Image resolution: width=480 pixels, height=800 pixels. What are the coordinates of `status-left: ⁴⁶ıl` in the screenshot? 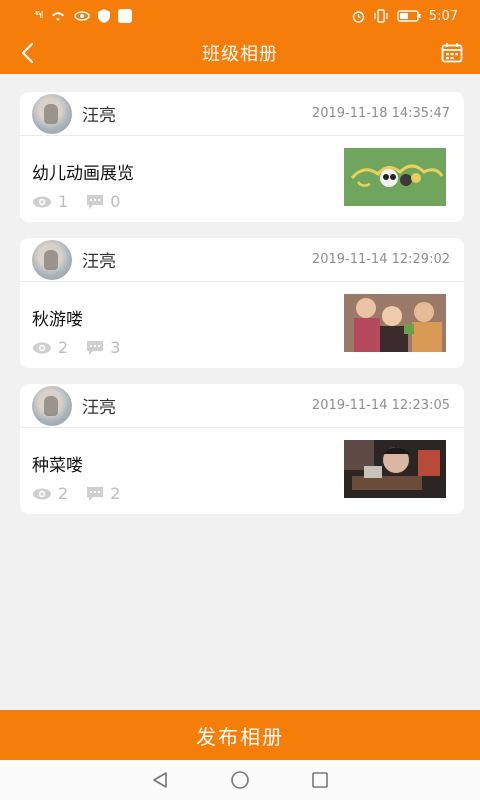 It's located at (83, 16).